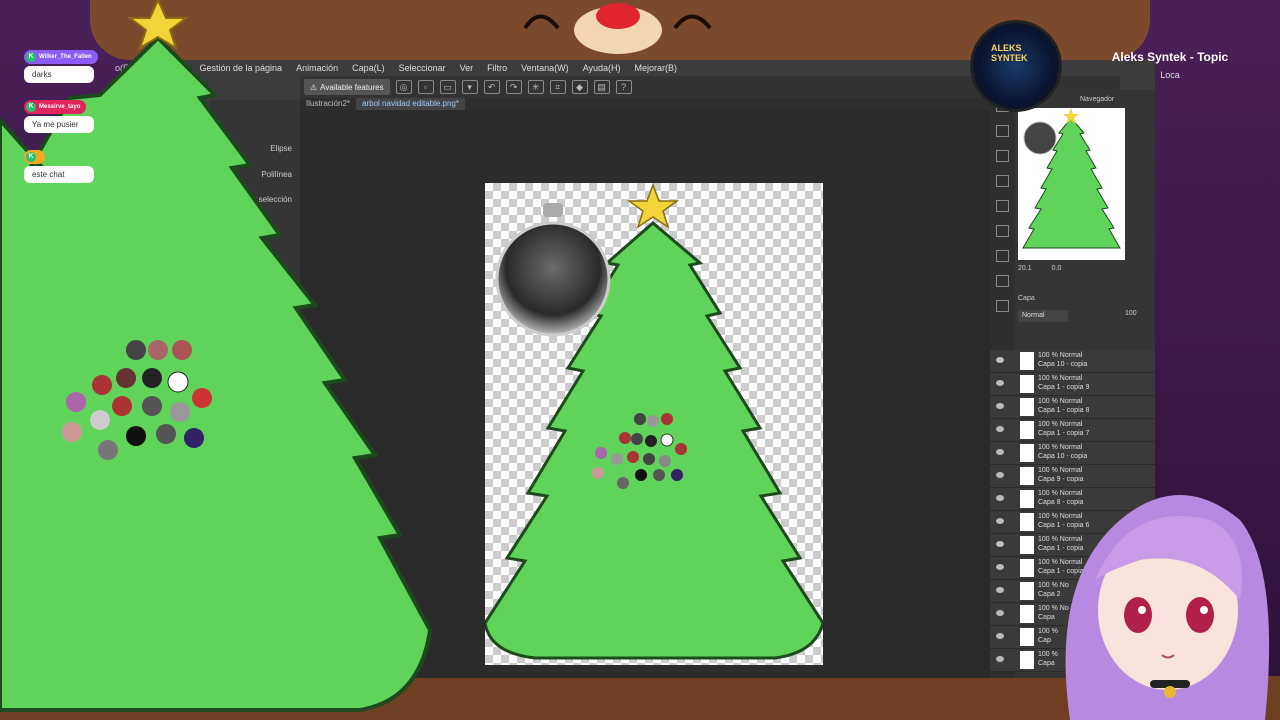 The height and width of the screenshot is (720, 1280). I want to click on redo-icon: ↷, so click(513, 87).